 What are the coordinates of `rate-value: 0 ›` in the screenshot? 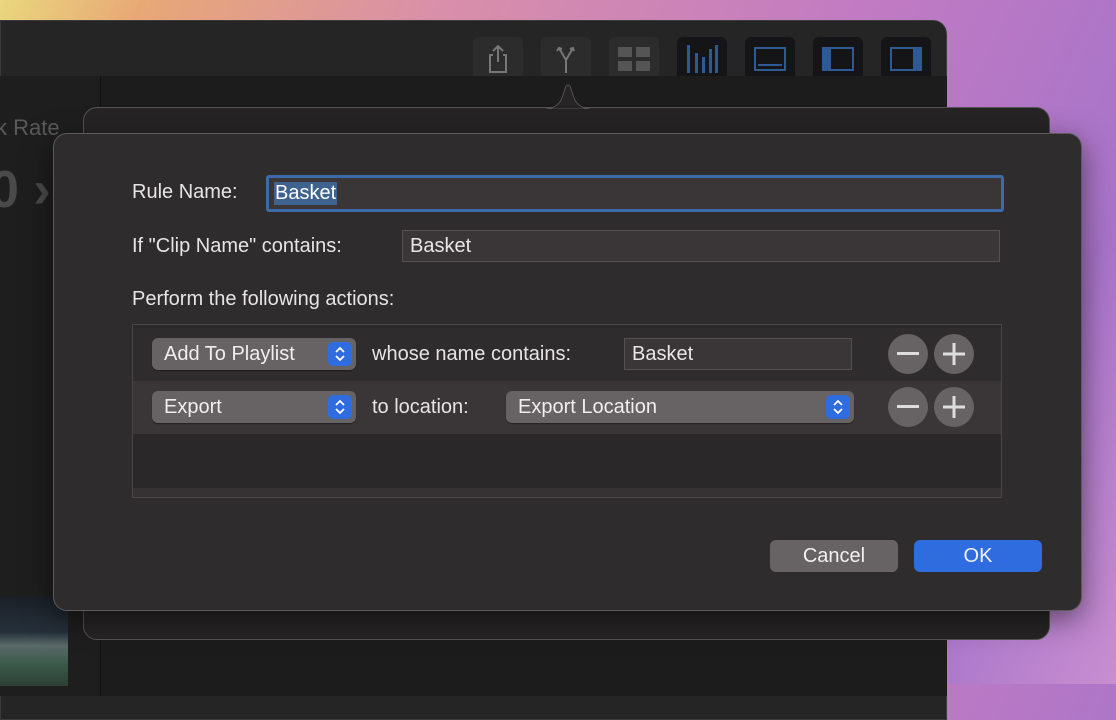 It's located at (25, 190).